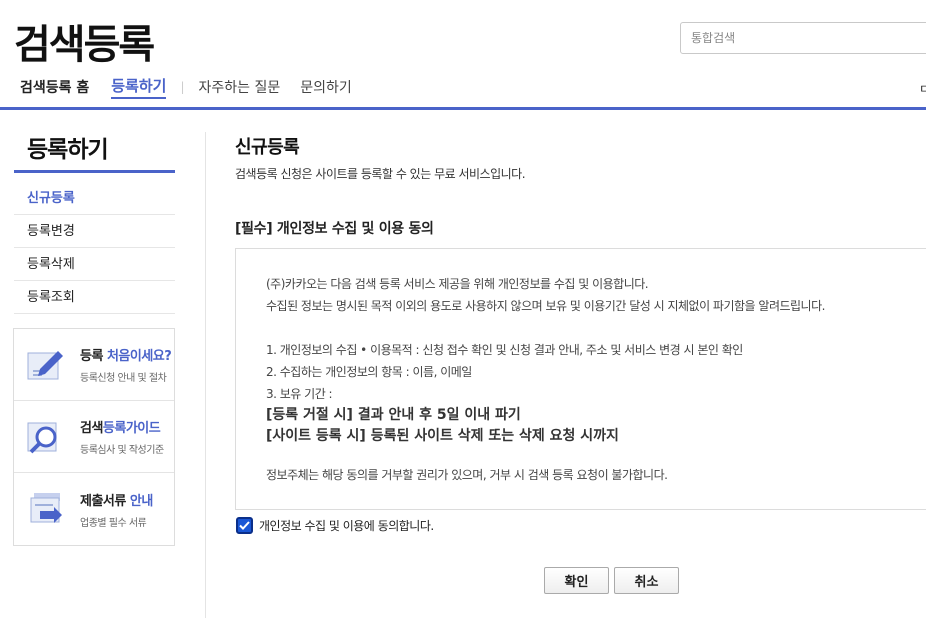 This screenshot has height=618, width=926. What do you see at coordinates (369, 372) in the screenshot?
I see `terms-line: 2. 수집하는 개인정보의 항목 : 이름, 이메일` at bounding box center [369, 372].